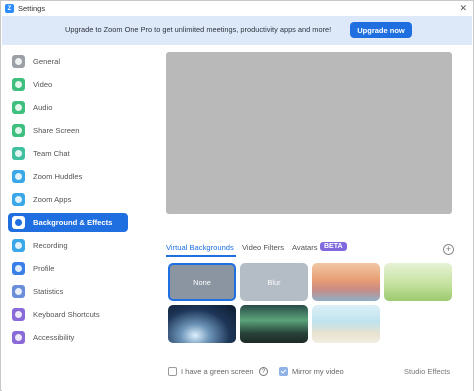  What do you see at coordinates (50, 245) in the screenshot?
I see `sidebar-item-label: Recording` at bounding box center [50, 245].